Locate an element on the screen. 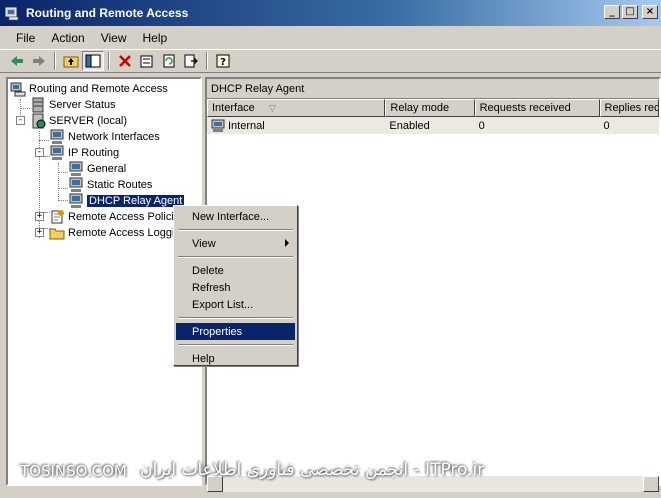  general-icon is located at coordinates (76, 169).